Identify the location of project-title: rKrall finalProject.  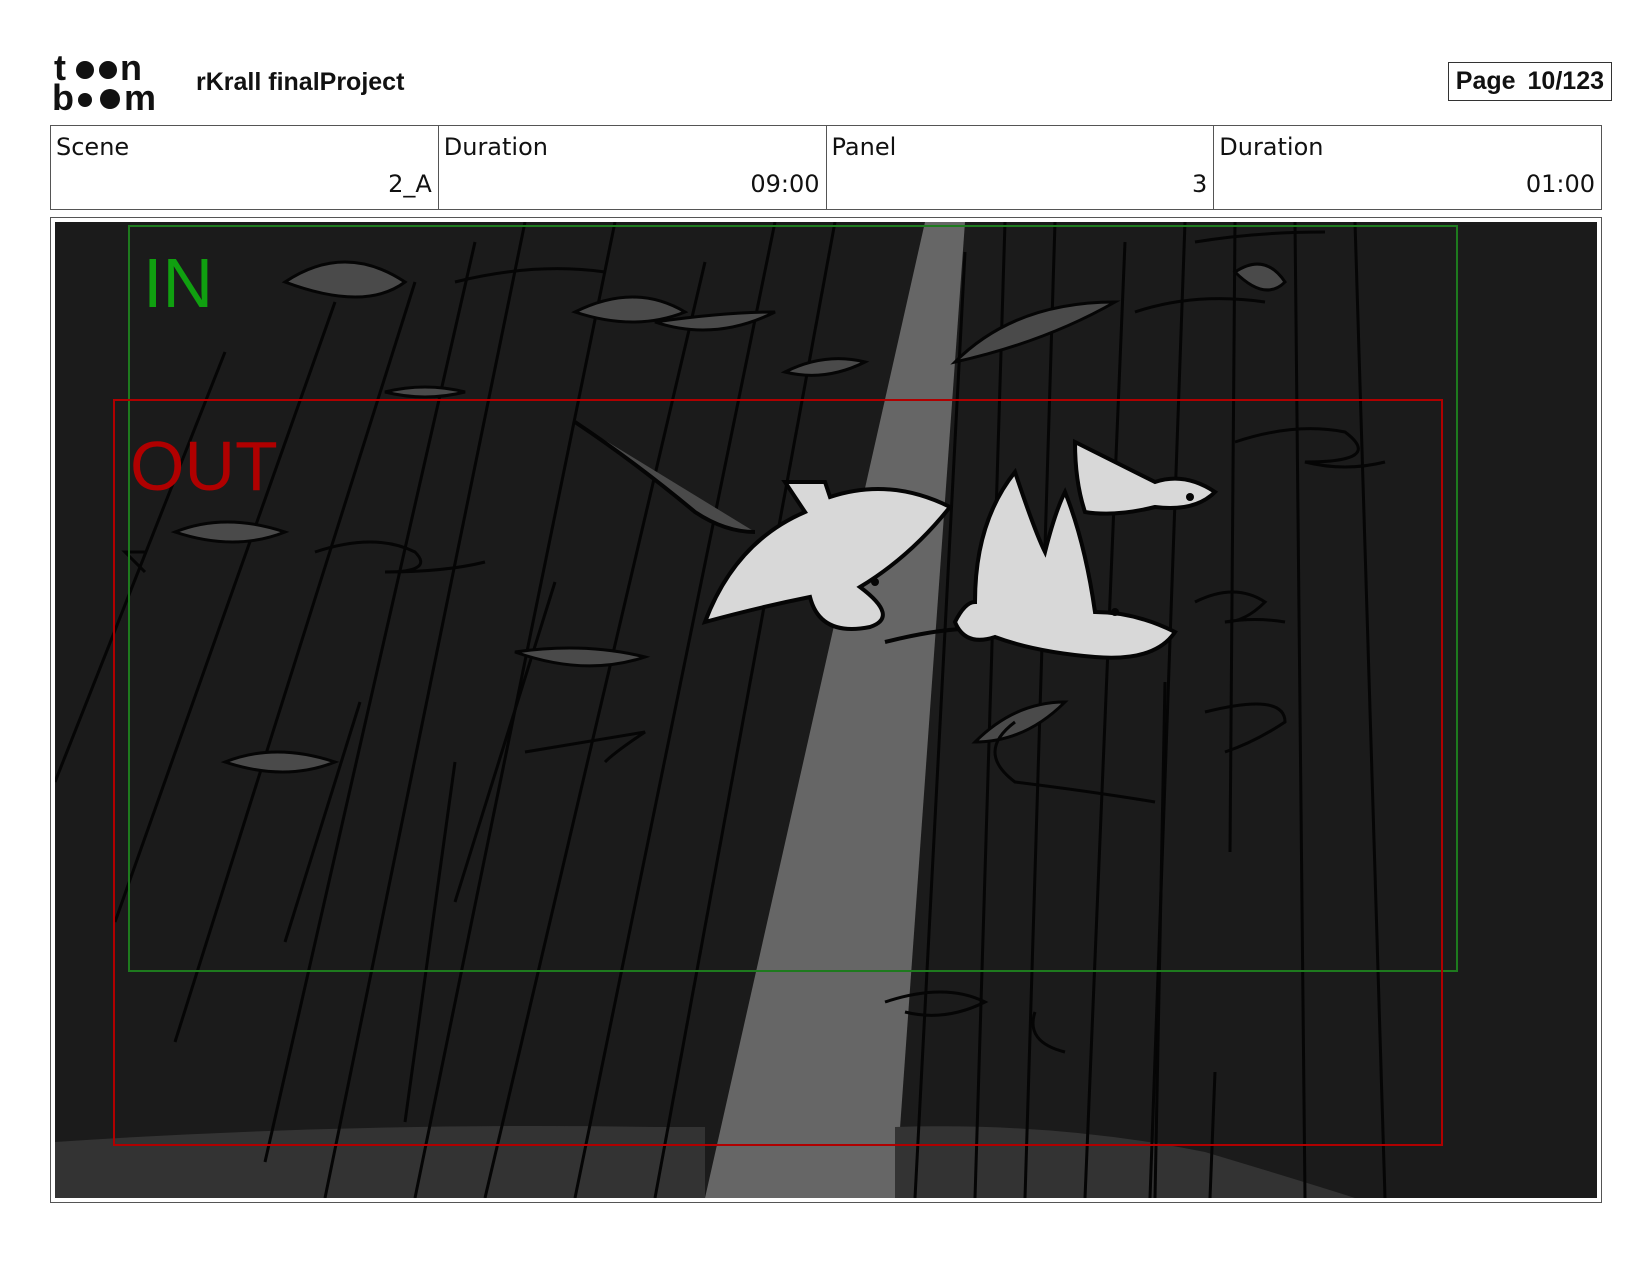
(300, 82).